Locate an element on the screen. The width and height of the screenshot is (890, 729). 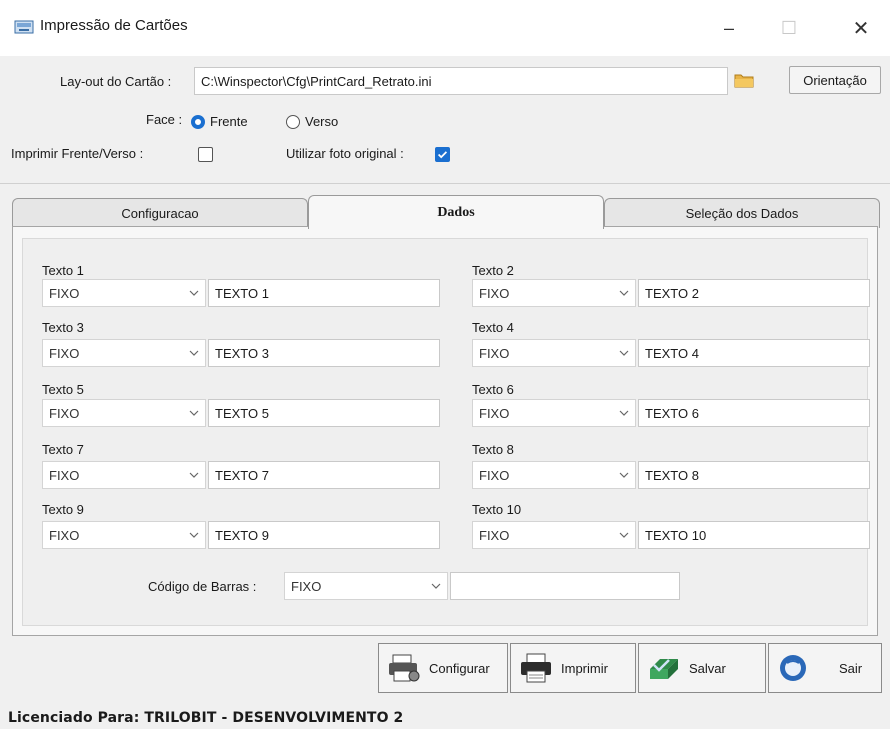
value-input-texto-5: TEXTO 5 is located at coordinates (324, 413).